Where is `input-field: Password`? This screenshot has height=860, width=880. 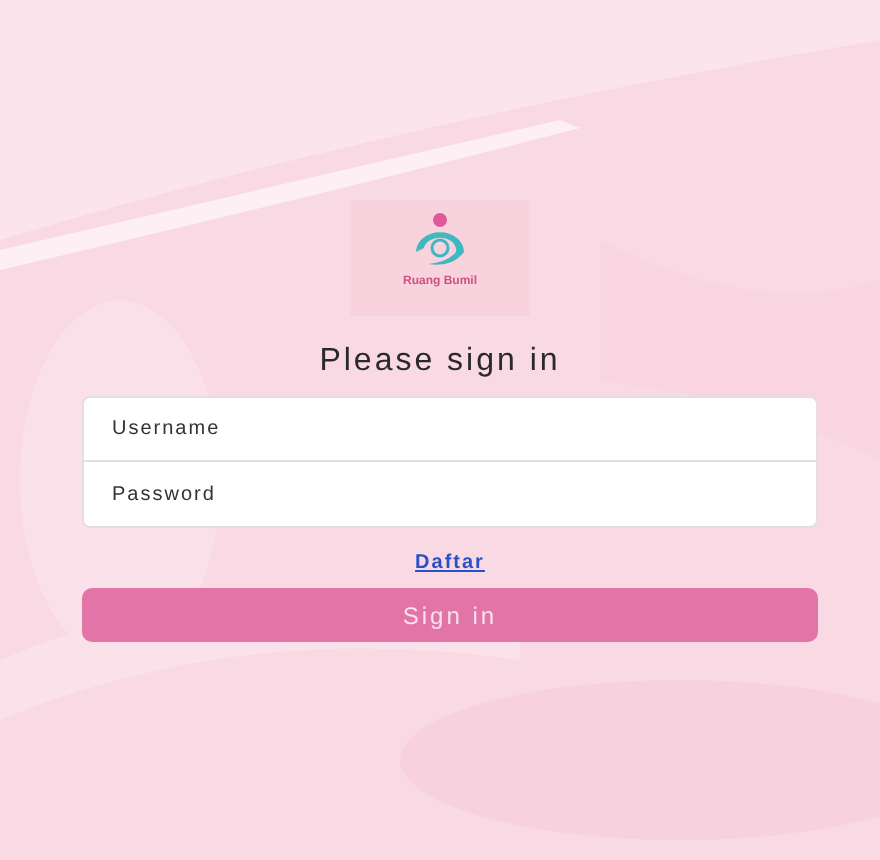
input-field: Password is located at coordinates (450, 495).